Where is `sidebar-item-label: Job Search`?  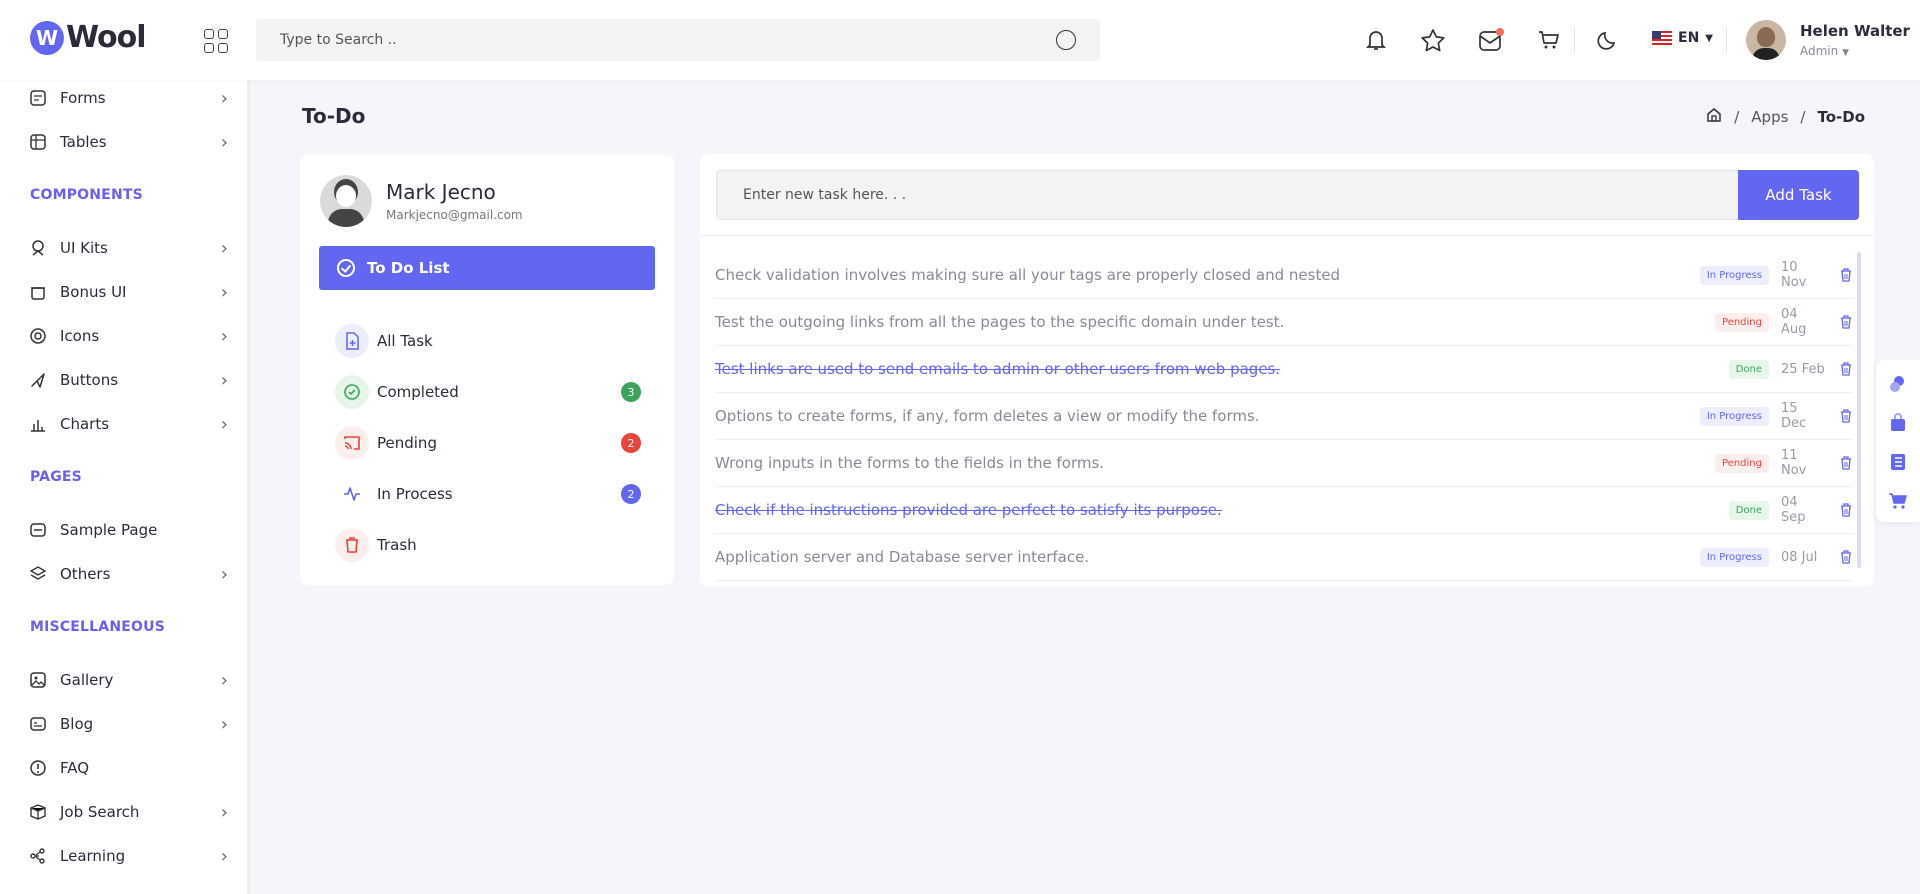 sidebar-item-label: Job Search is located at coordinates (100, 812).